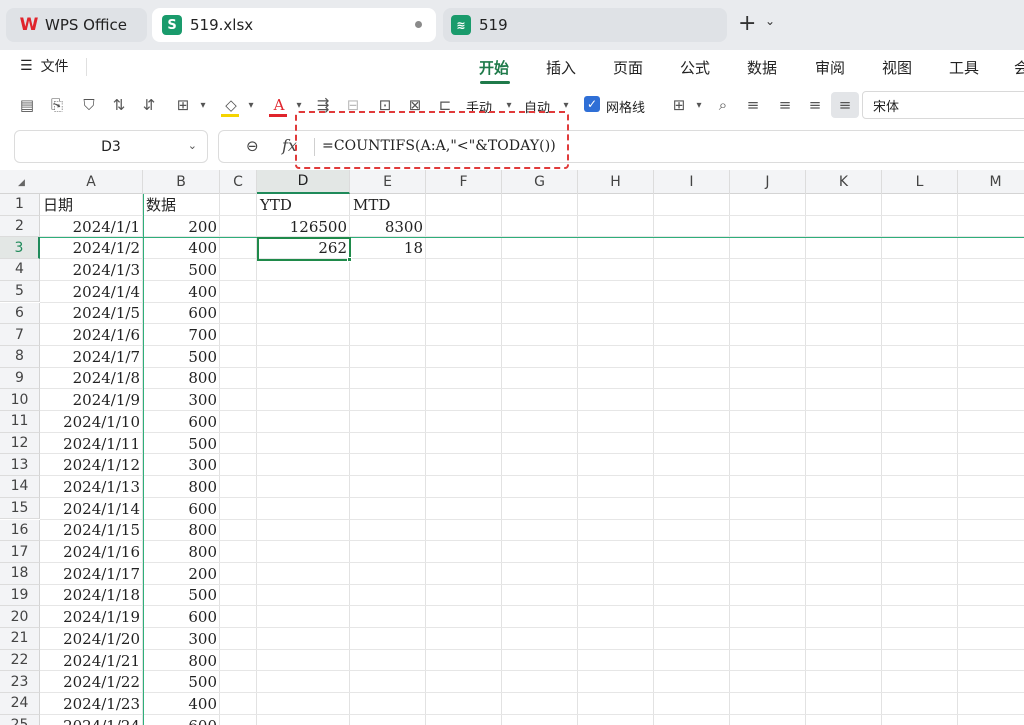  What do you see at coordinates (20, 617) in the screenshot?
I see `row-header-20: 20` at bounding box center [20, 617].